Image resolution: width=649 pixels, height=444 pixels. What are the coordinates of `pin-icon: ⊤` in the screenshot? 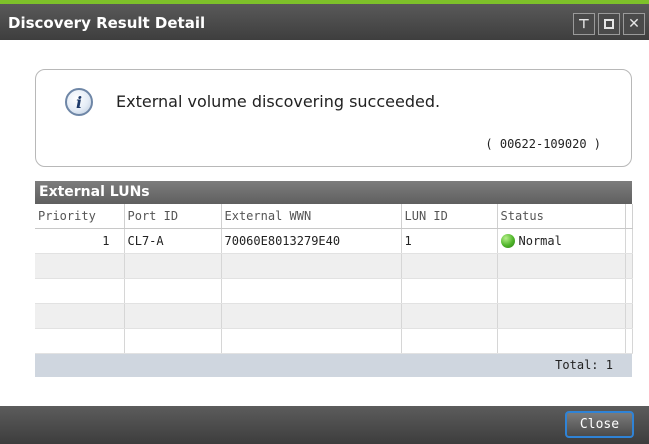 It's located at (584, 24).